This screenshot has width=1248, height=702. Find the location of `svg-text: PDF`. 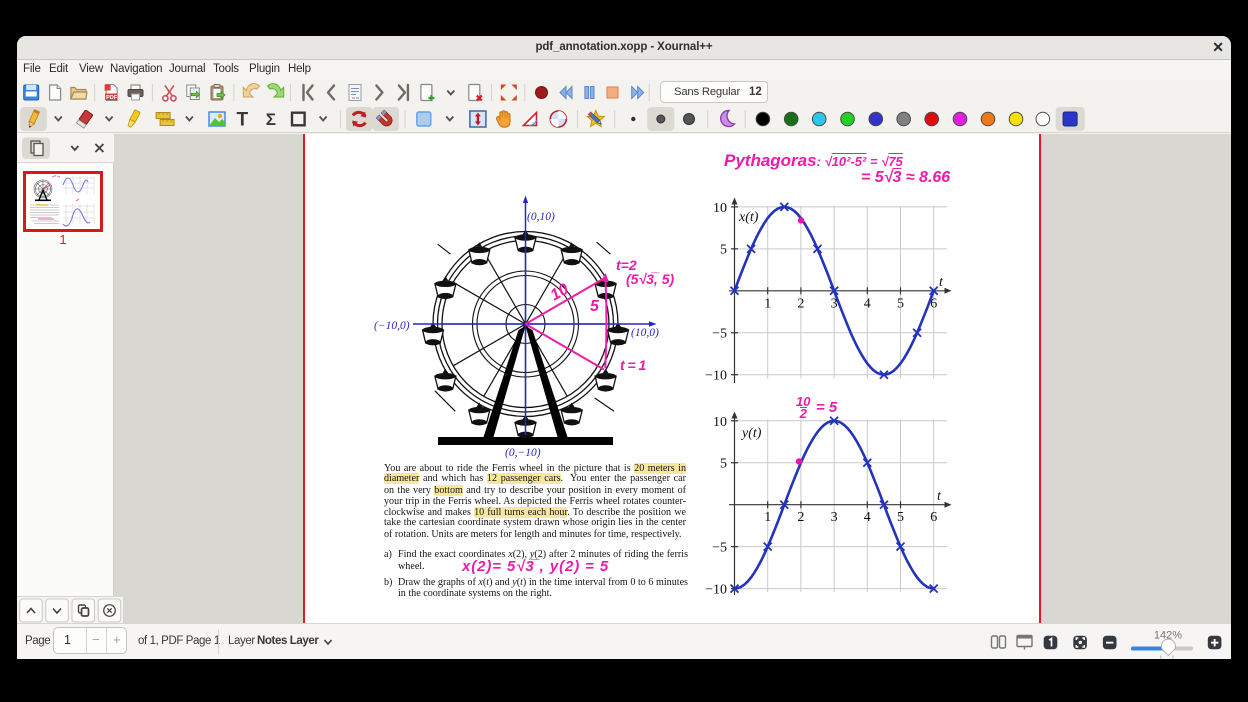

svg-text: PDF is located at coordinates (112, 98).